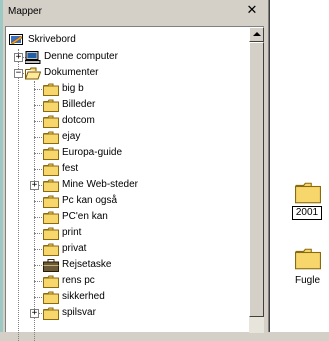 The width and height of the screenshot is (329, 341). I want to click on tree-item-folder: Europa-guide, so click(82, 153).